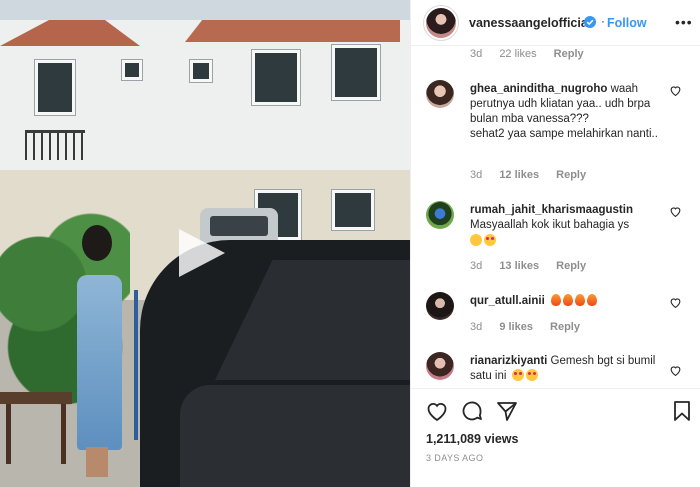 The image size is (700, 487). I want to click on comment-icon, so click(472, 411).